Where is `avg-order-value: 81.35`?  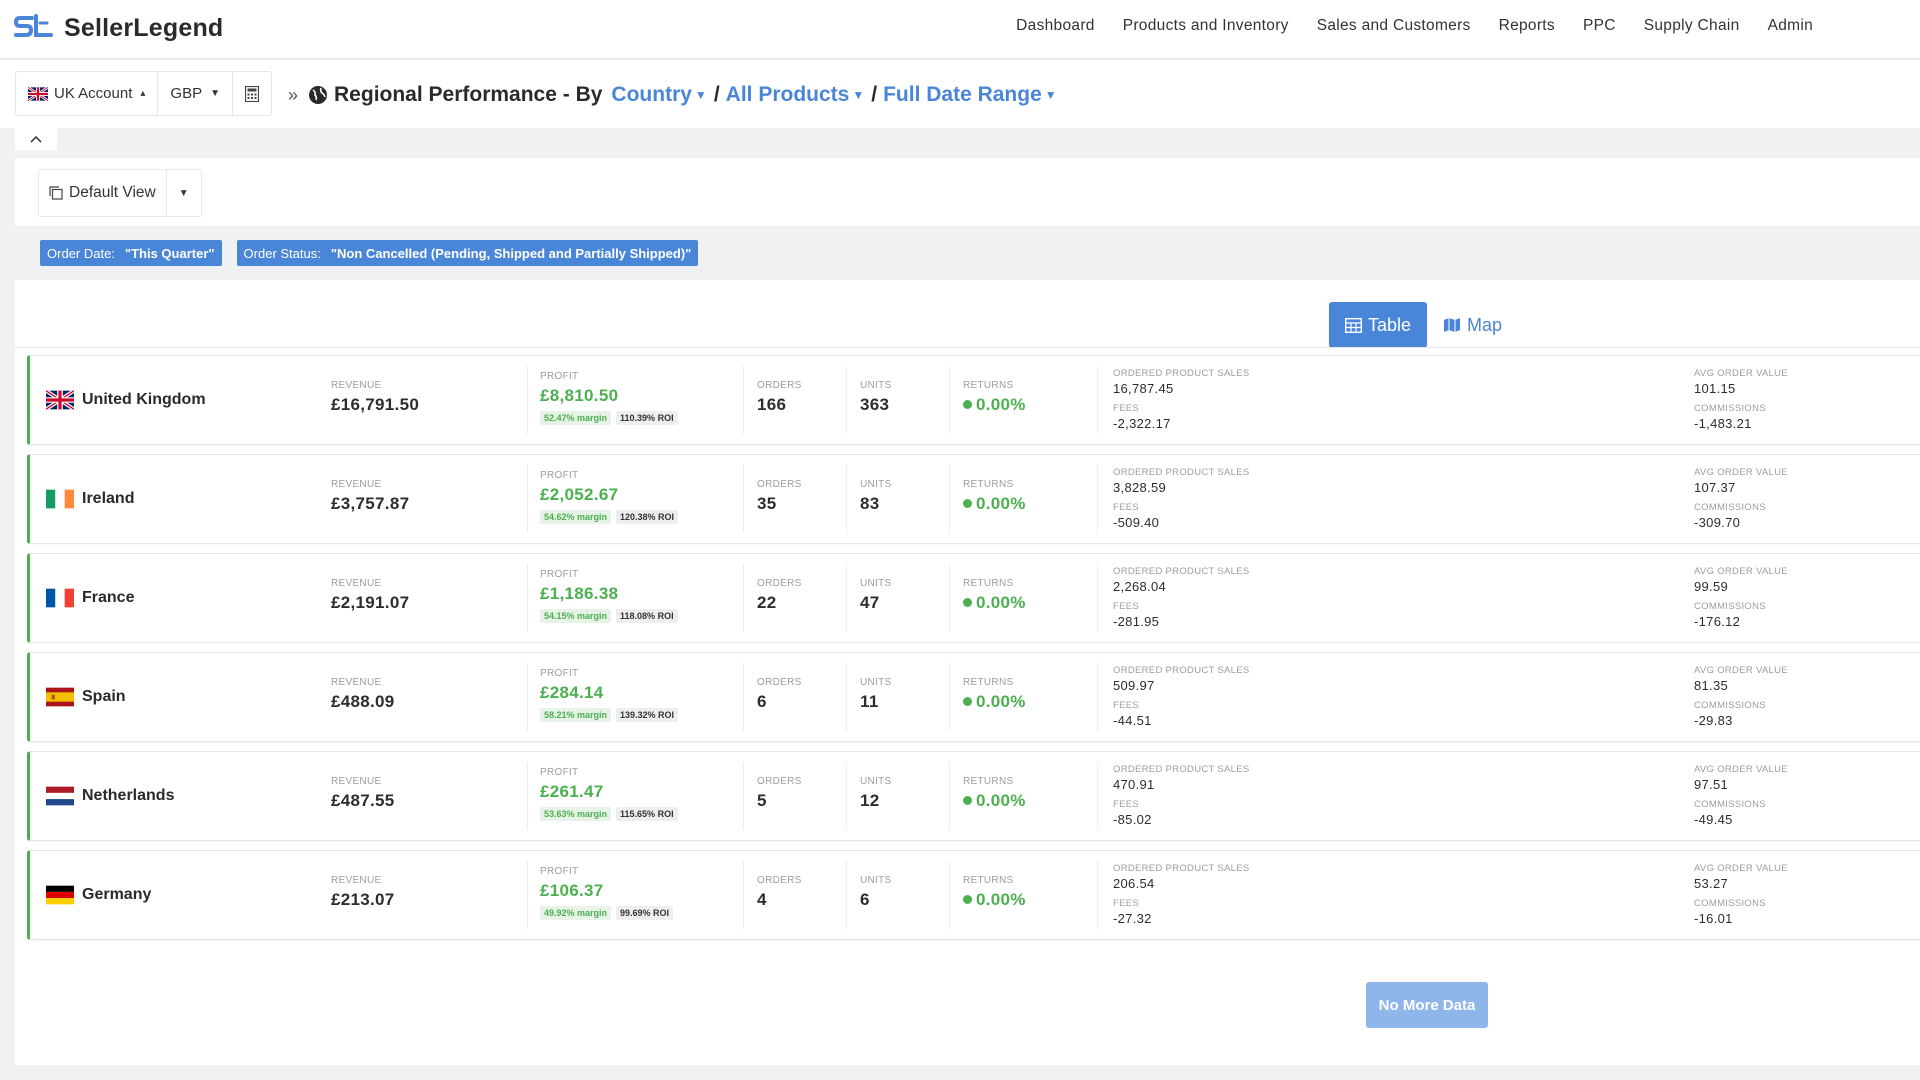
avg-order-value: 81.35 is located at coordinates (1711, 685).